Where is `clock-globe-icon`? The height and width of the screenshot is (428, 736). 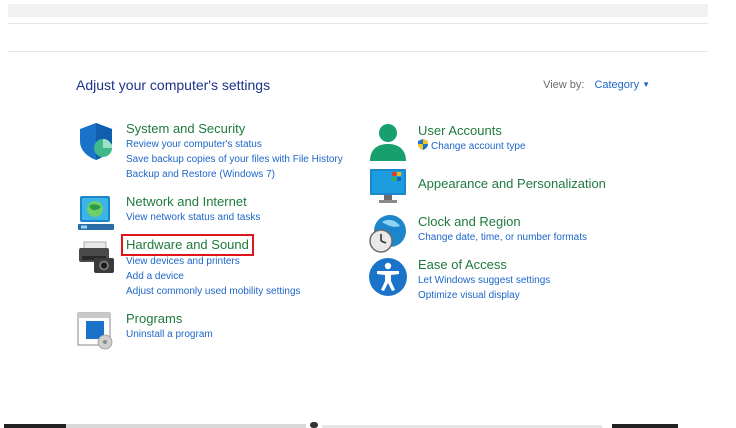 clock-globe-icon is located at coordinates (388, 234).